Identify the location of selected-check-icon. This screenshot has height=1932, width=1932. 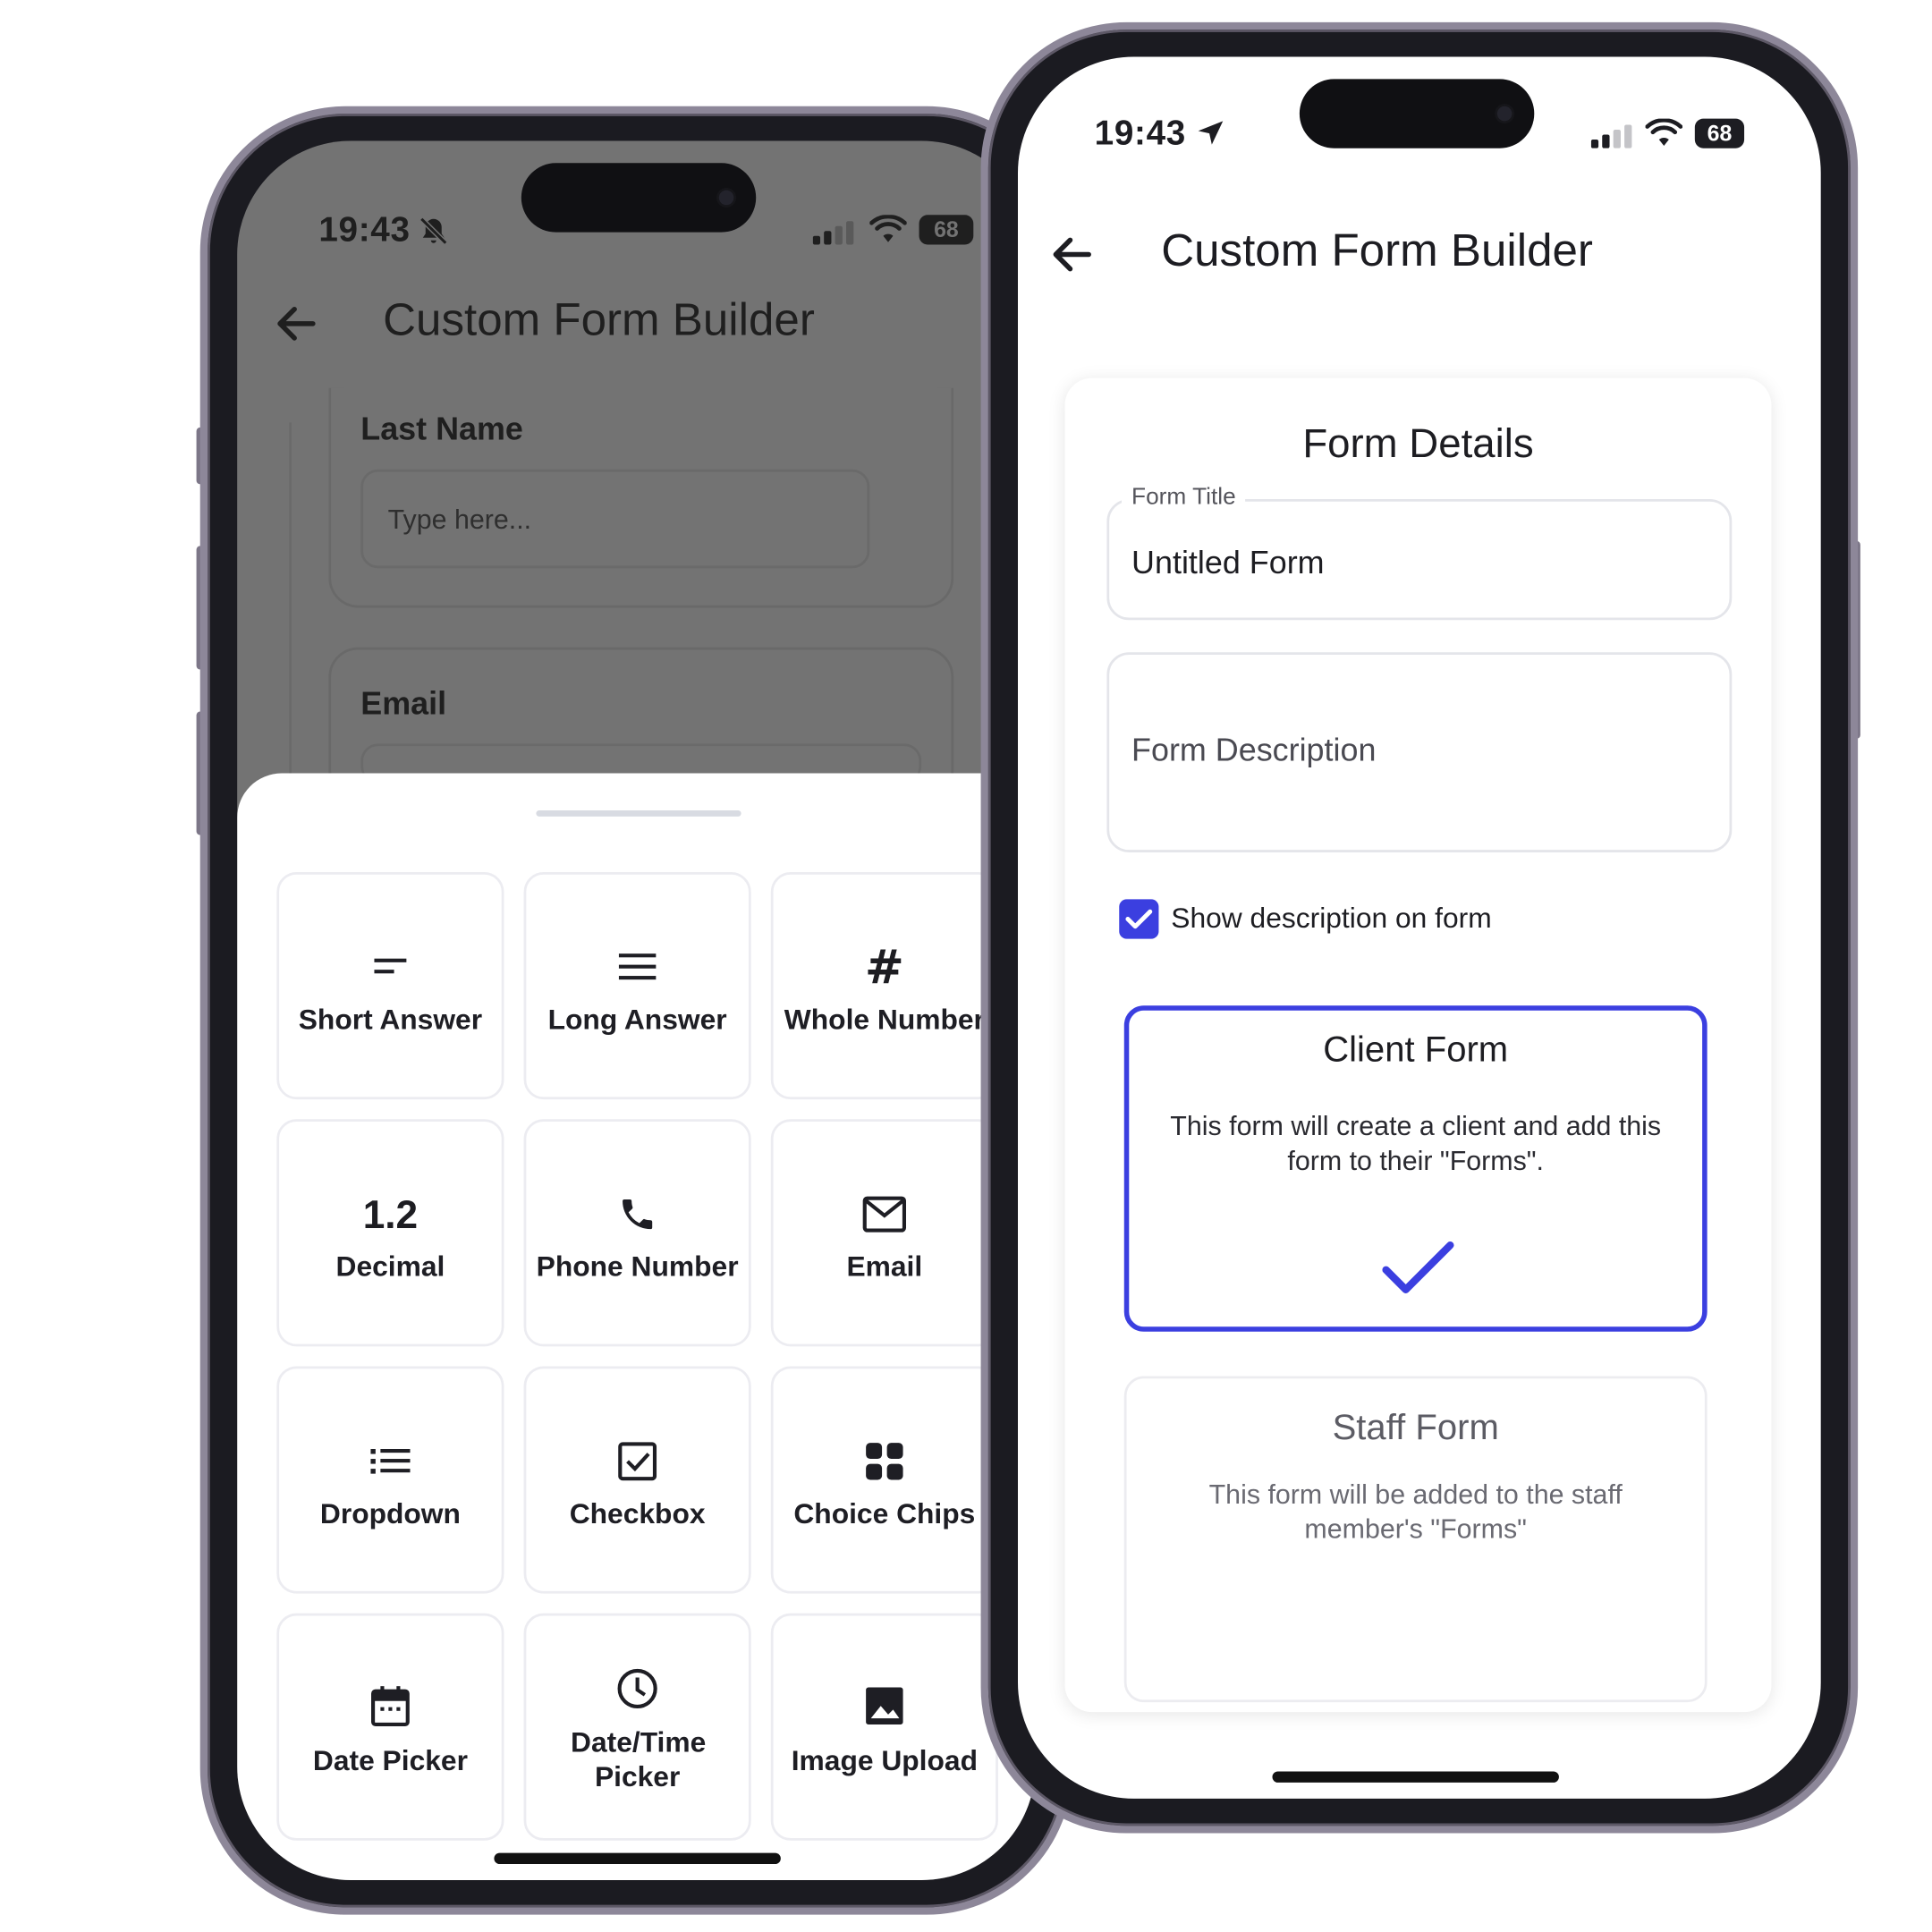
(1418, 1267).